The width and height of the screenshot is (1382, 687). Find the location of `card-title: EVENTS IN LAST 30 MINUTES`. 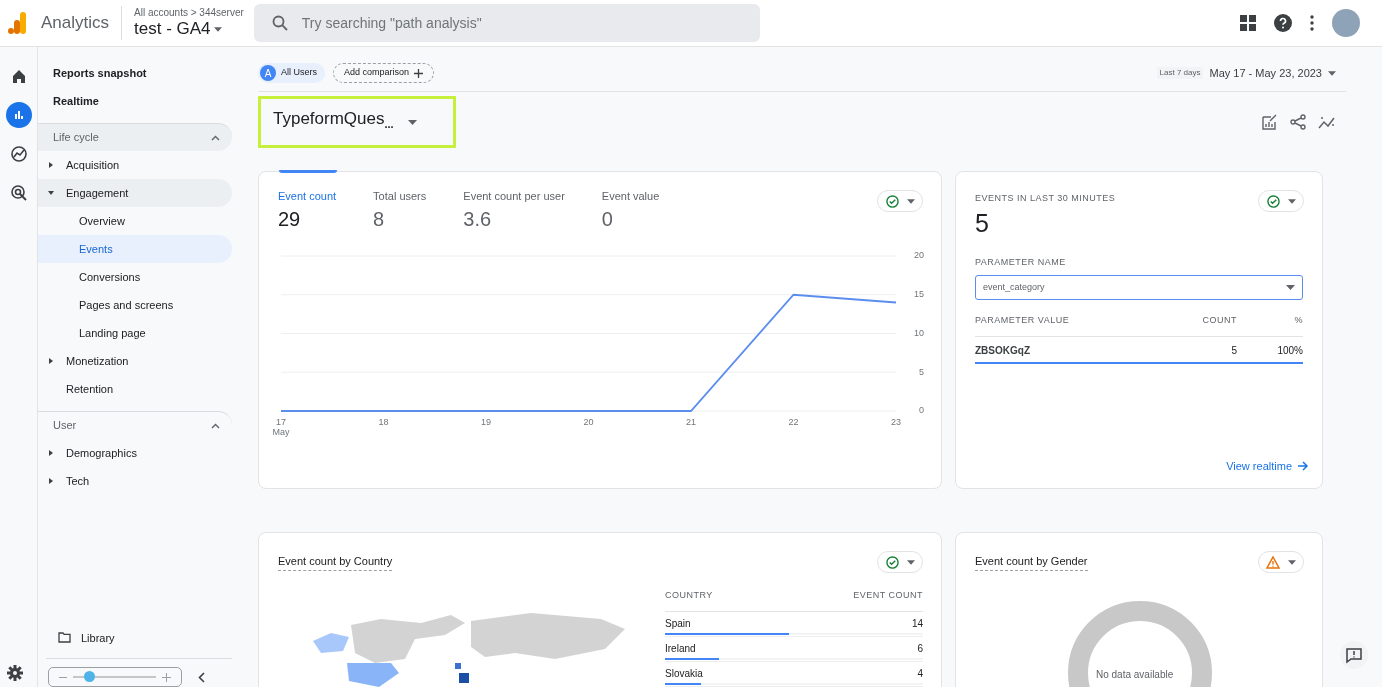

card-title: EVENTS IN LAST 30 MINUTES is located at coordinates (1045, 198).